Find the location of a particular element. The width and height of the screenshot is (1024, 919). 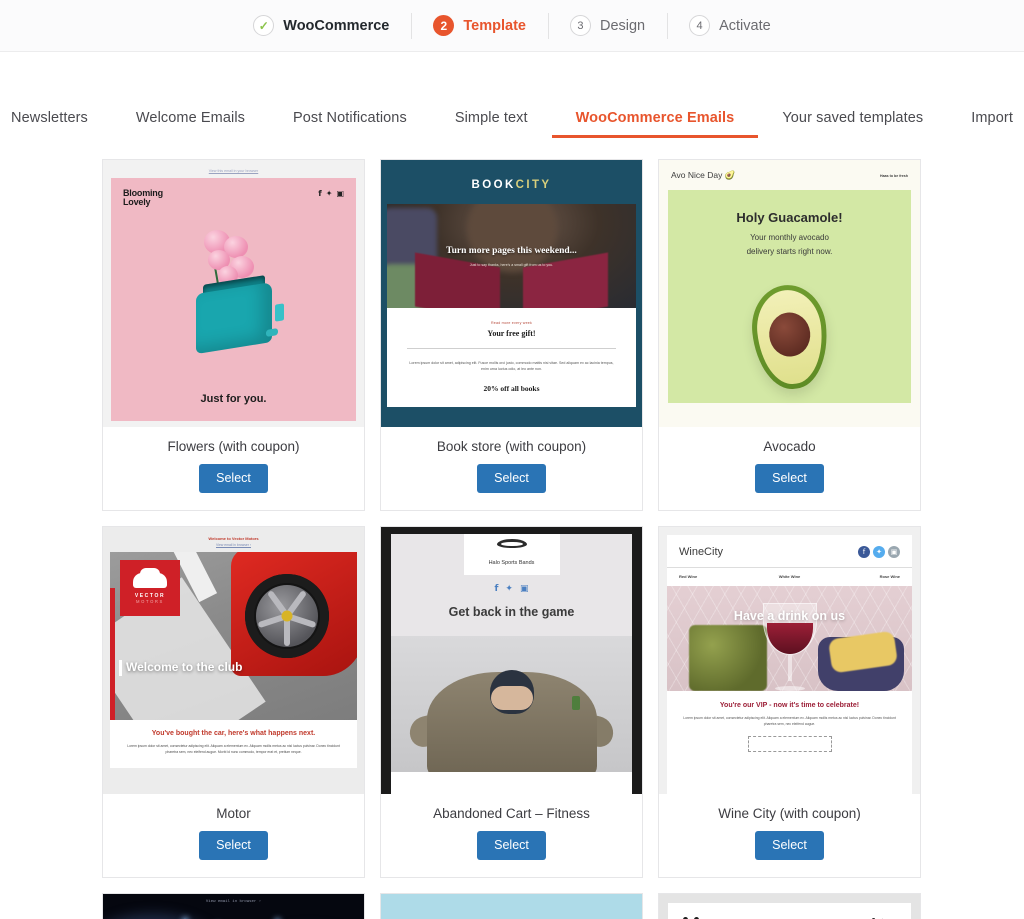

preview-brand: Avo Nice Day 🥑 is located at coordinates (703, 175).